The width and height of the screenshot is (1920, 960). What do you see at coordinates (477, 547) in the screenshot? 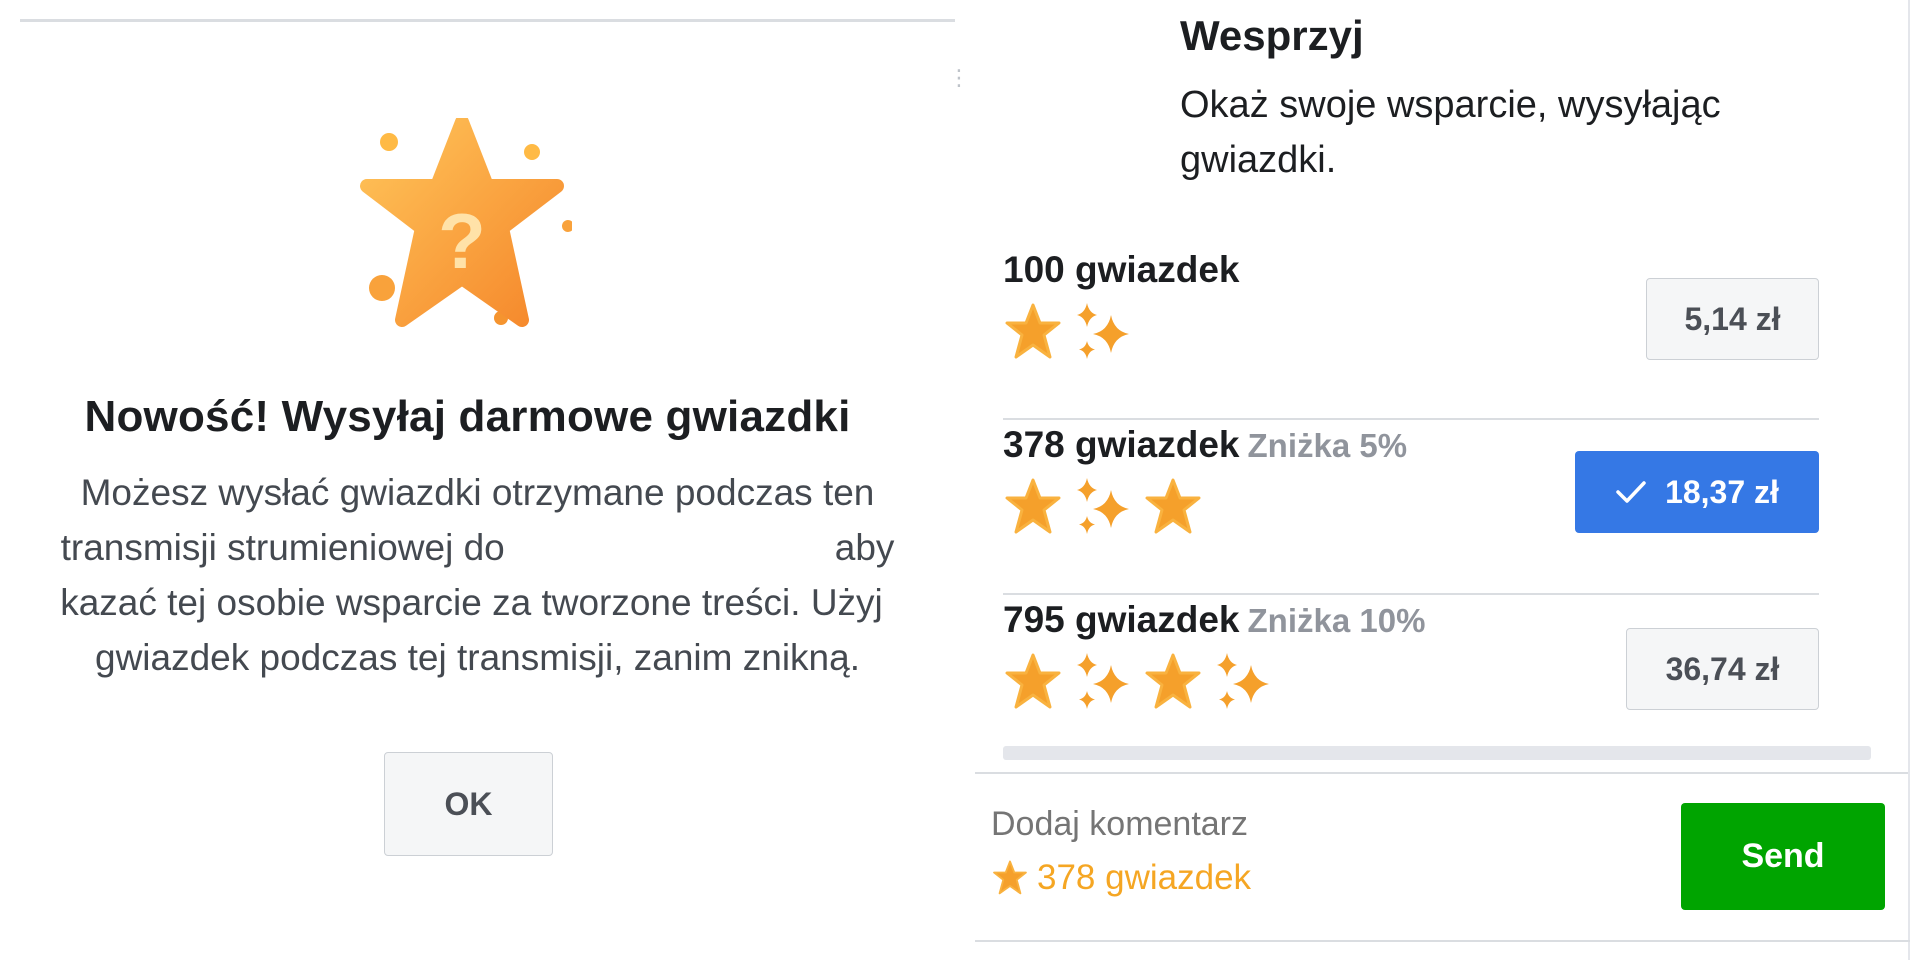
I see `modal-body-line: transmisji strumieniowej do aby` at bounding box center [477, 547].